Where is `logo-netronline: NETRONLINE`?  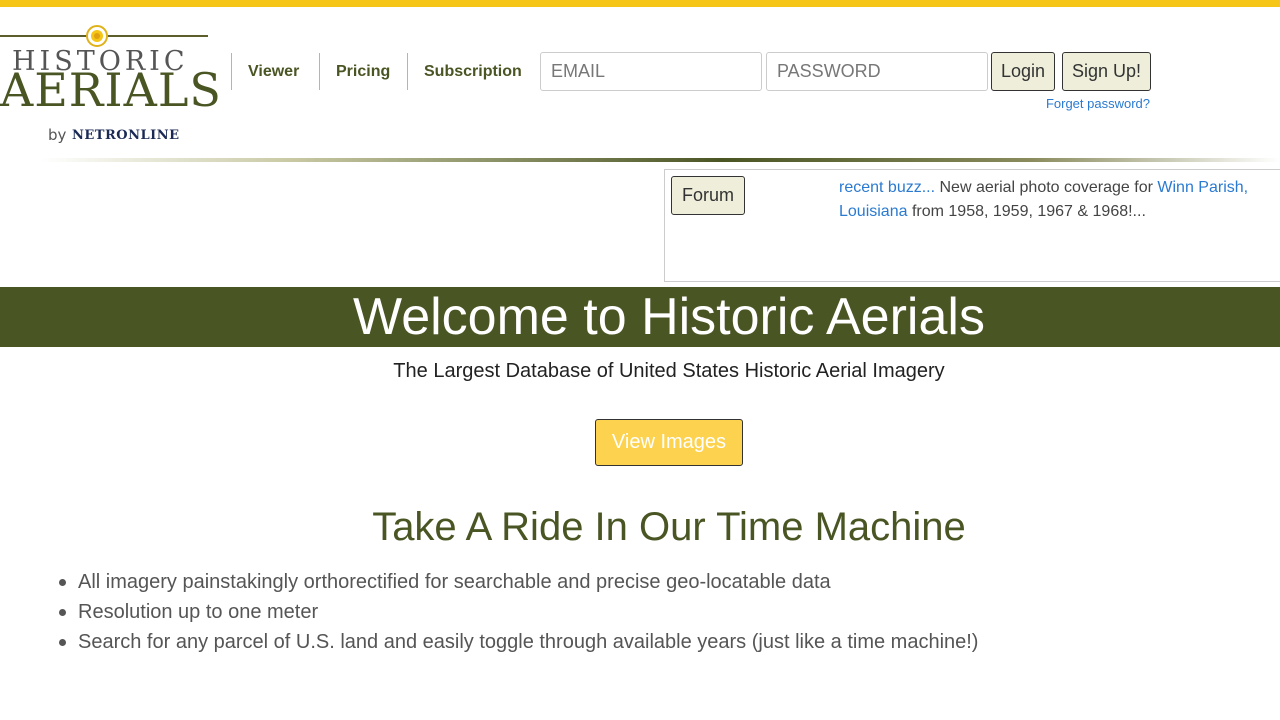
logo-netronline: NETRONLINE is located at coordinates (126, 135).